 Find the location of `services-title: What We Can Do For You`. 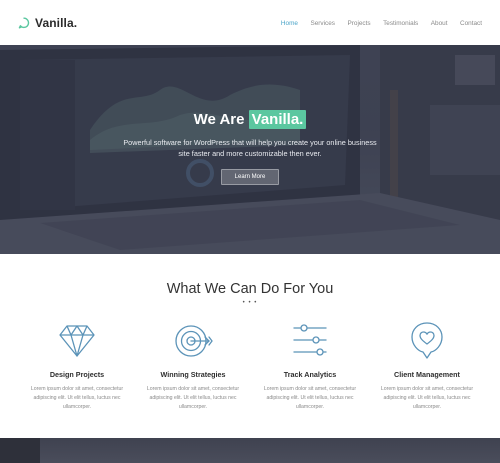

services-title: What We Can Do For You is located at coordinates (250, 289).